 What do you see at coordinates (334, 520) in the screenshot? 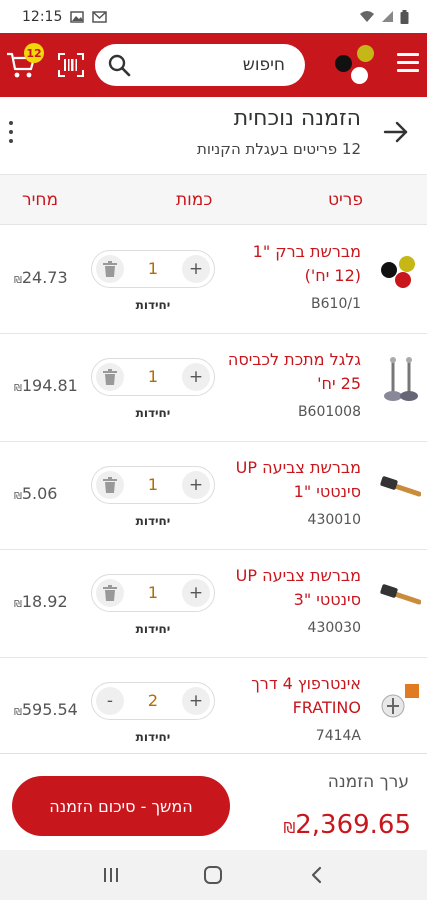
I see `item-sku: 430010` at bounding box center [334, 520].